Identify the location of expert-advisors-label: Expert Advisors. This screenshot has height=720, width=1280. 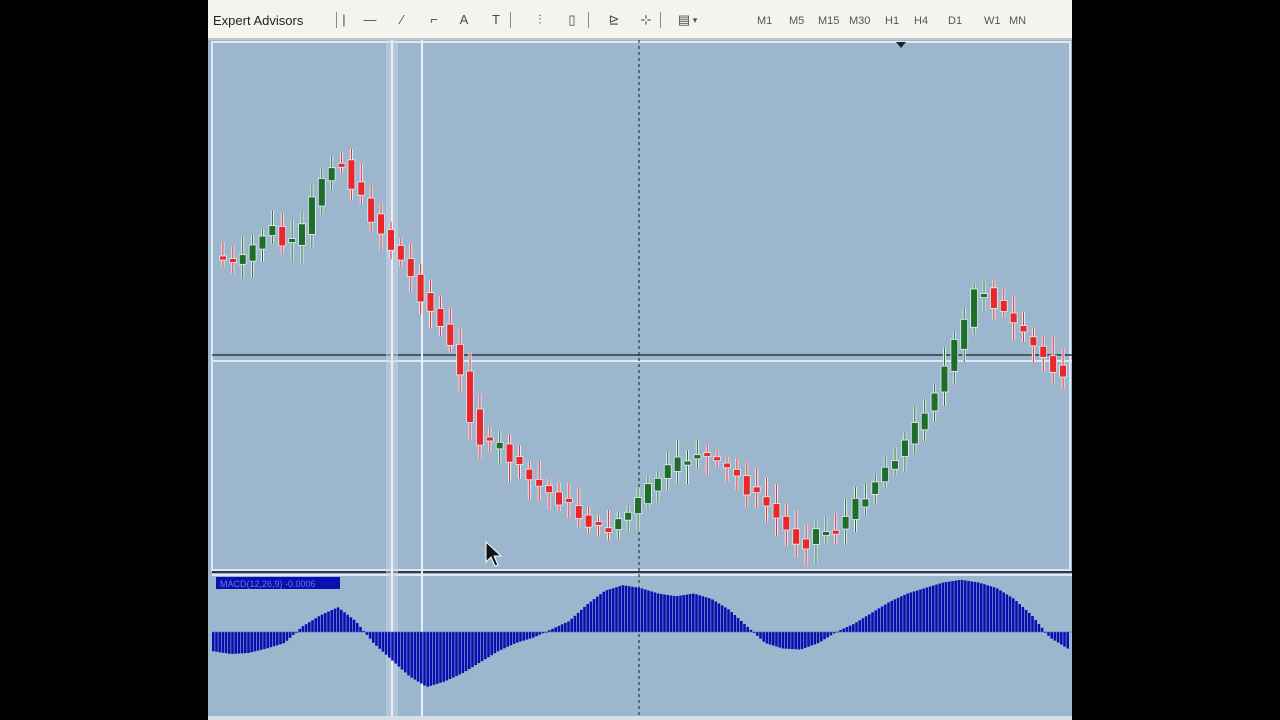
(258, 20).